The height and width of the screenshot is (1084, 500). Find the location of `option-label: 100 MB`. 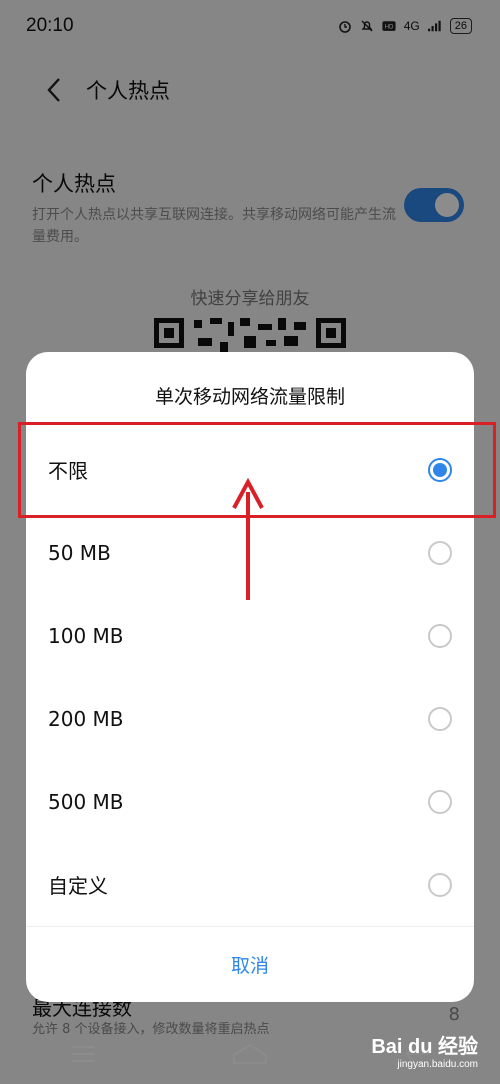

option-label: 100 MB is located at coordinates (86, 635).